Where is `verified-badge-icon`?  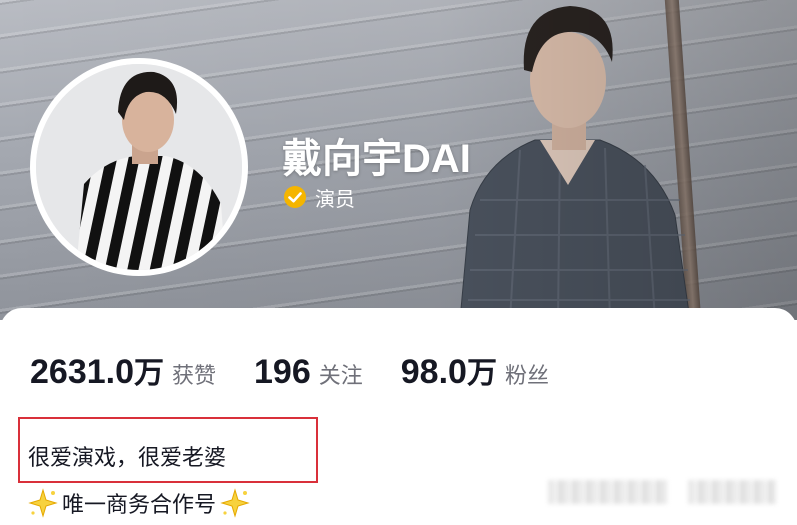 verified-badge-icon is located at coordinates (295, 197).